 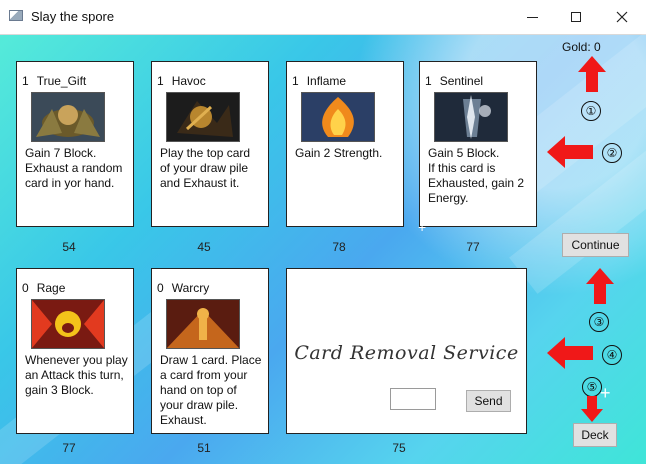 What do you see at coordinates (73, 16) in the screenshot?
I see `window-title: Slay the spore` at bounding box center [73, 16].